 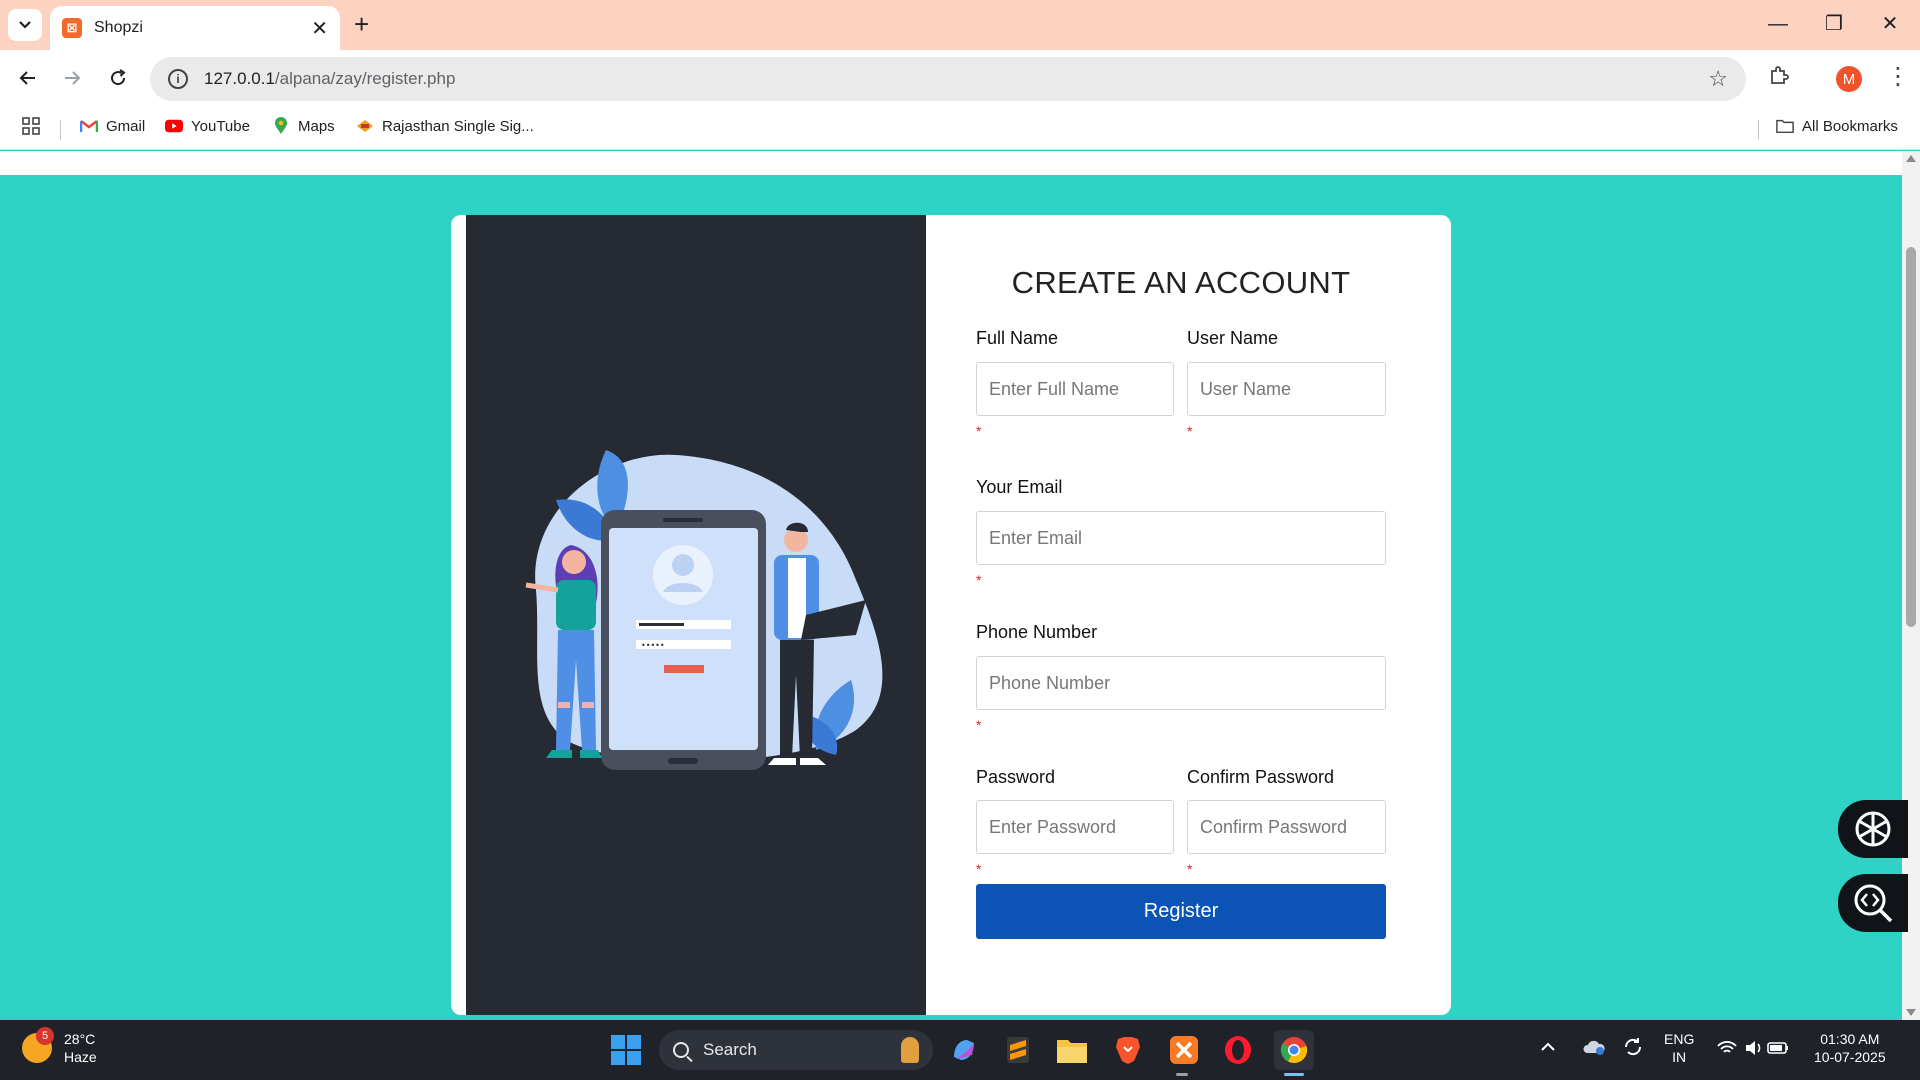 What do you see at coordinates (1075, 389) in the screenshot?
I see `full-name-input` at bounding box center [1075, 389].